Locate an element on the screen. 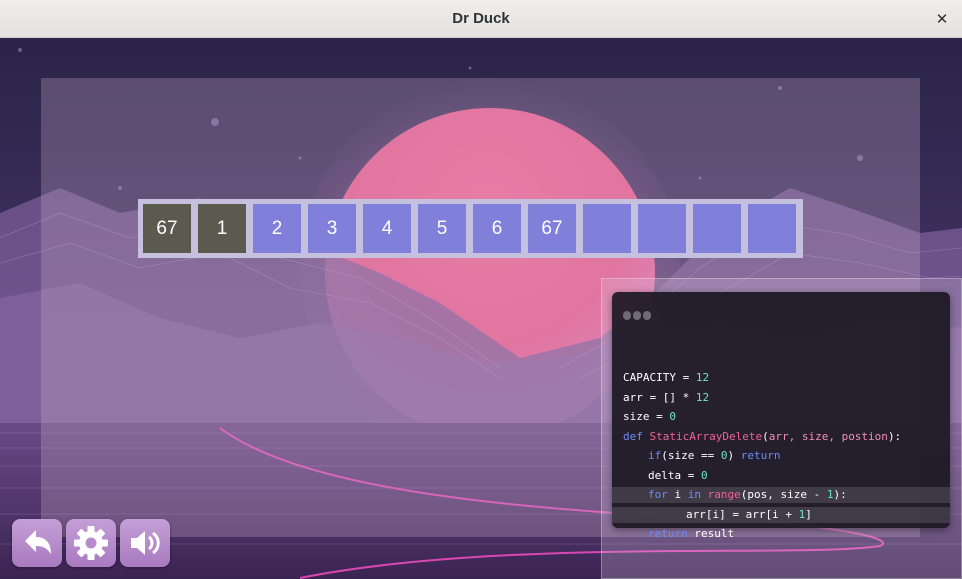 This screenshot has width=962, height=579. back-arrow-icon is located at coordinates (38, 542).